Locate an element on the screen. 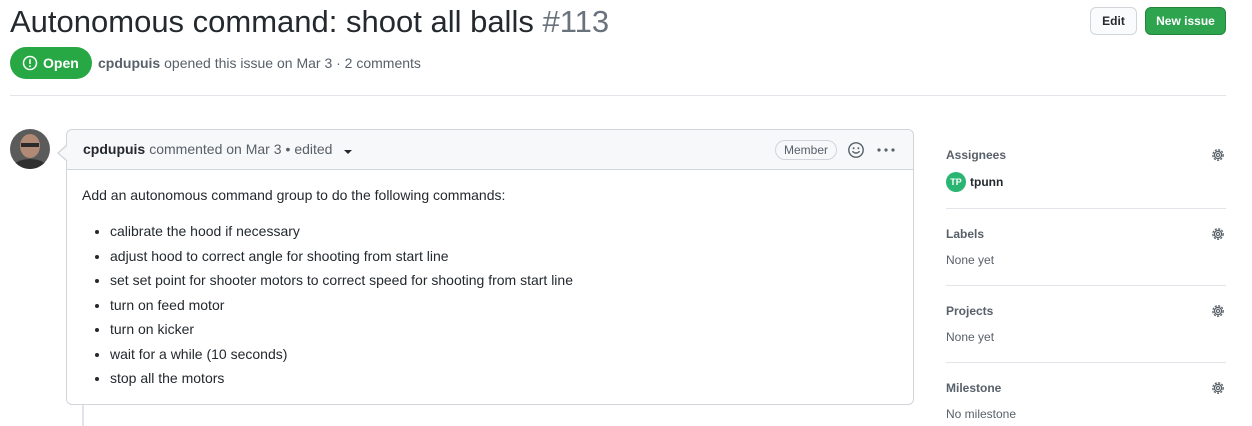 The width and height of the screenshot is (1252, 426). issue-state-label: Open is located at coordinates (61, 63).